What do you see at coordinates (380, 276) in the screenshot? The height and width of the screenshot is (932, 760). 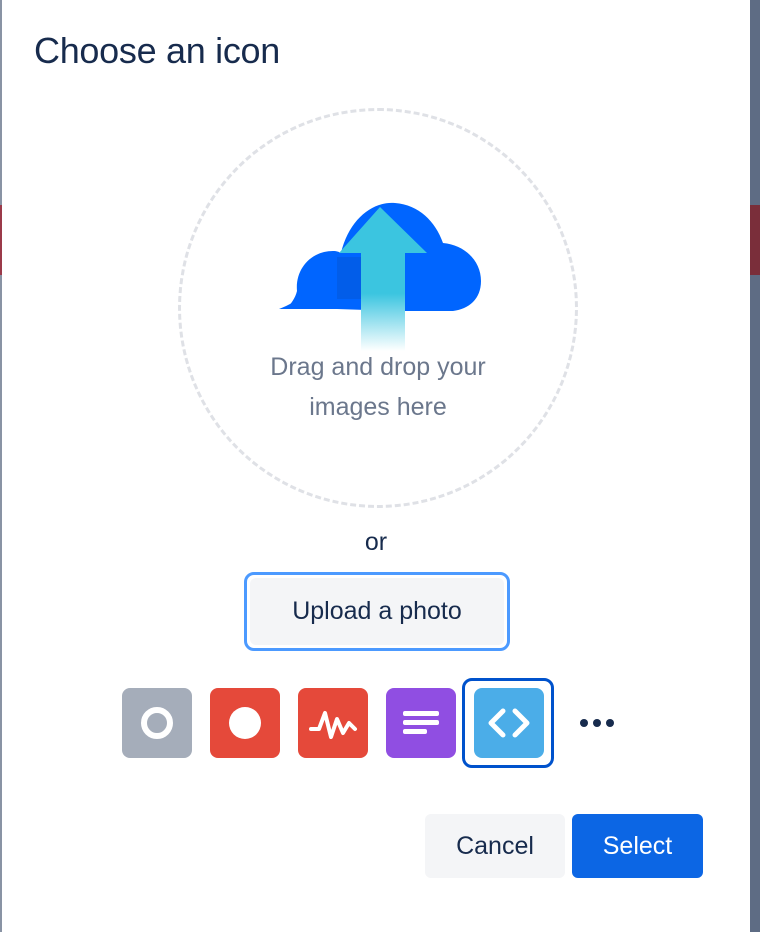 I see `cloud-upload-icon` at bounding box center [380, 276].